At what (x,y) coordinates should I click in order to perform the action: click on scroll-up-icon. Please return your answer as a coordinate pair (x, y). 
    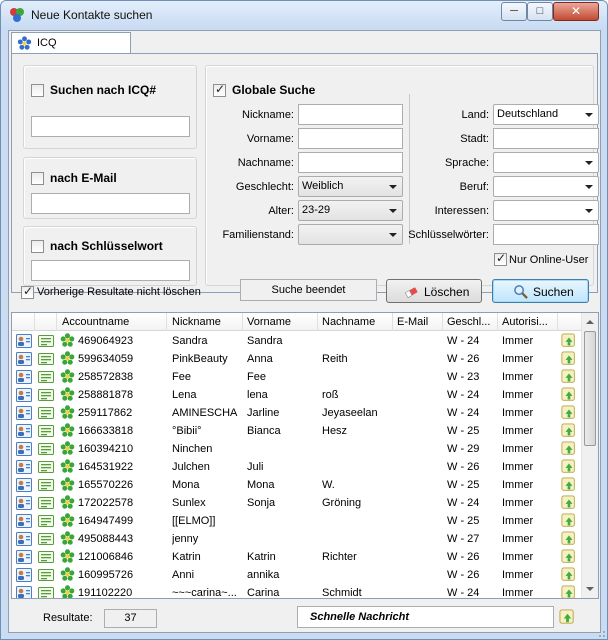
    Looking at the image, I should click on (590, 322).